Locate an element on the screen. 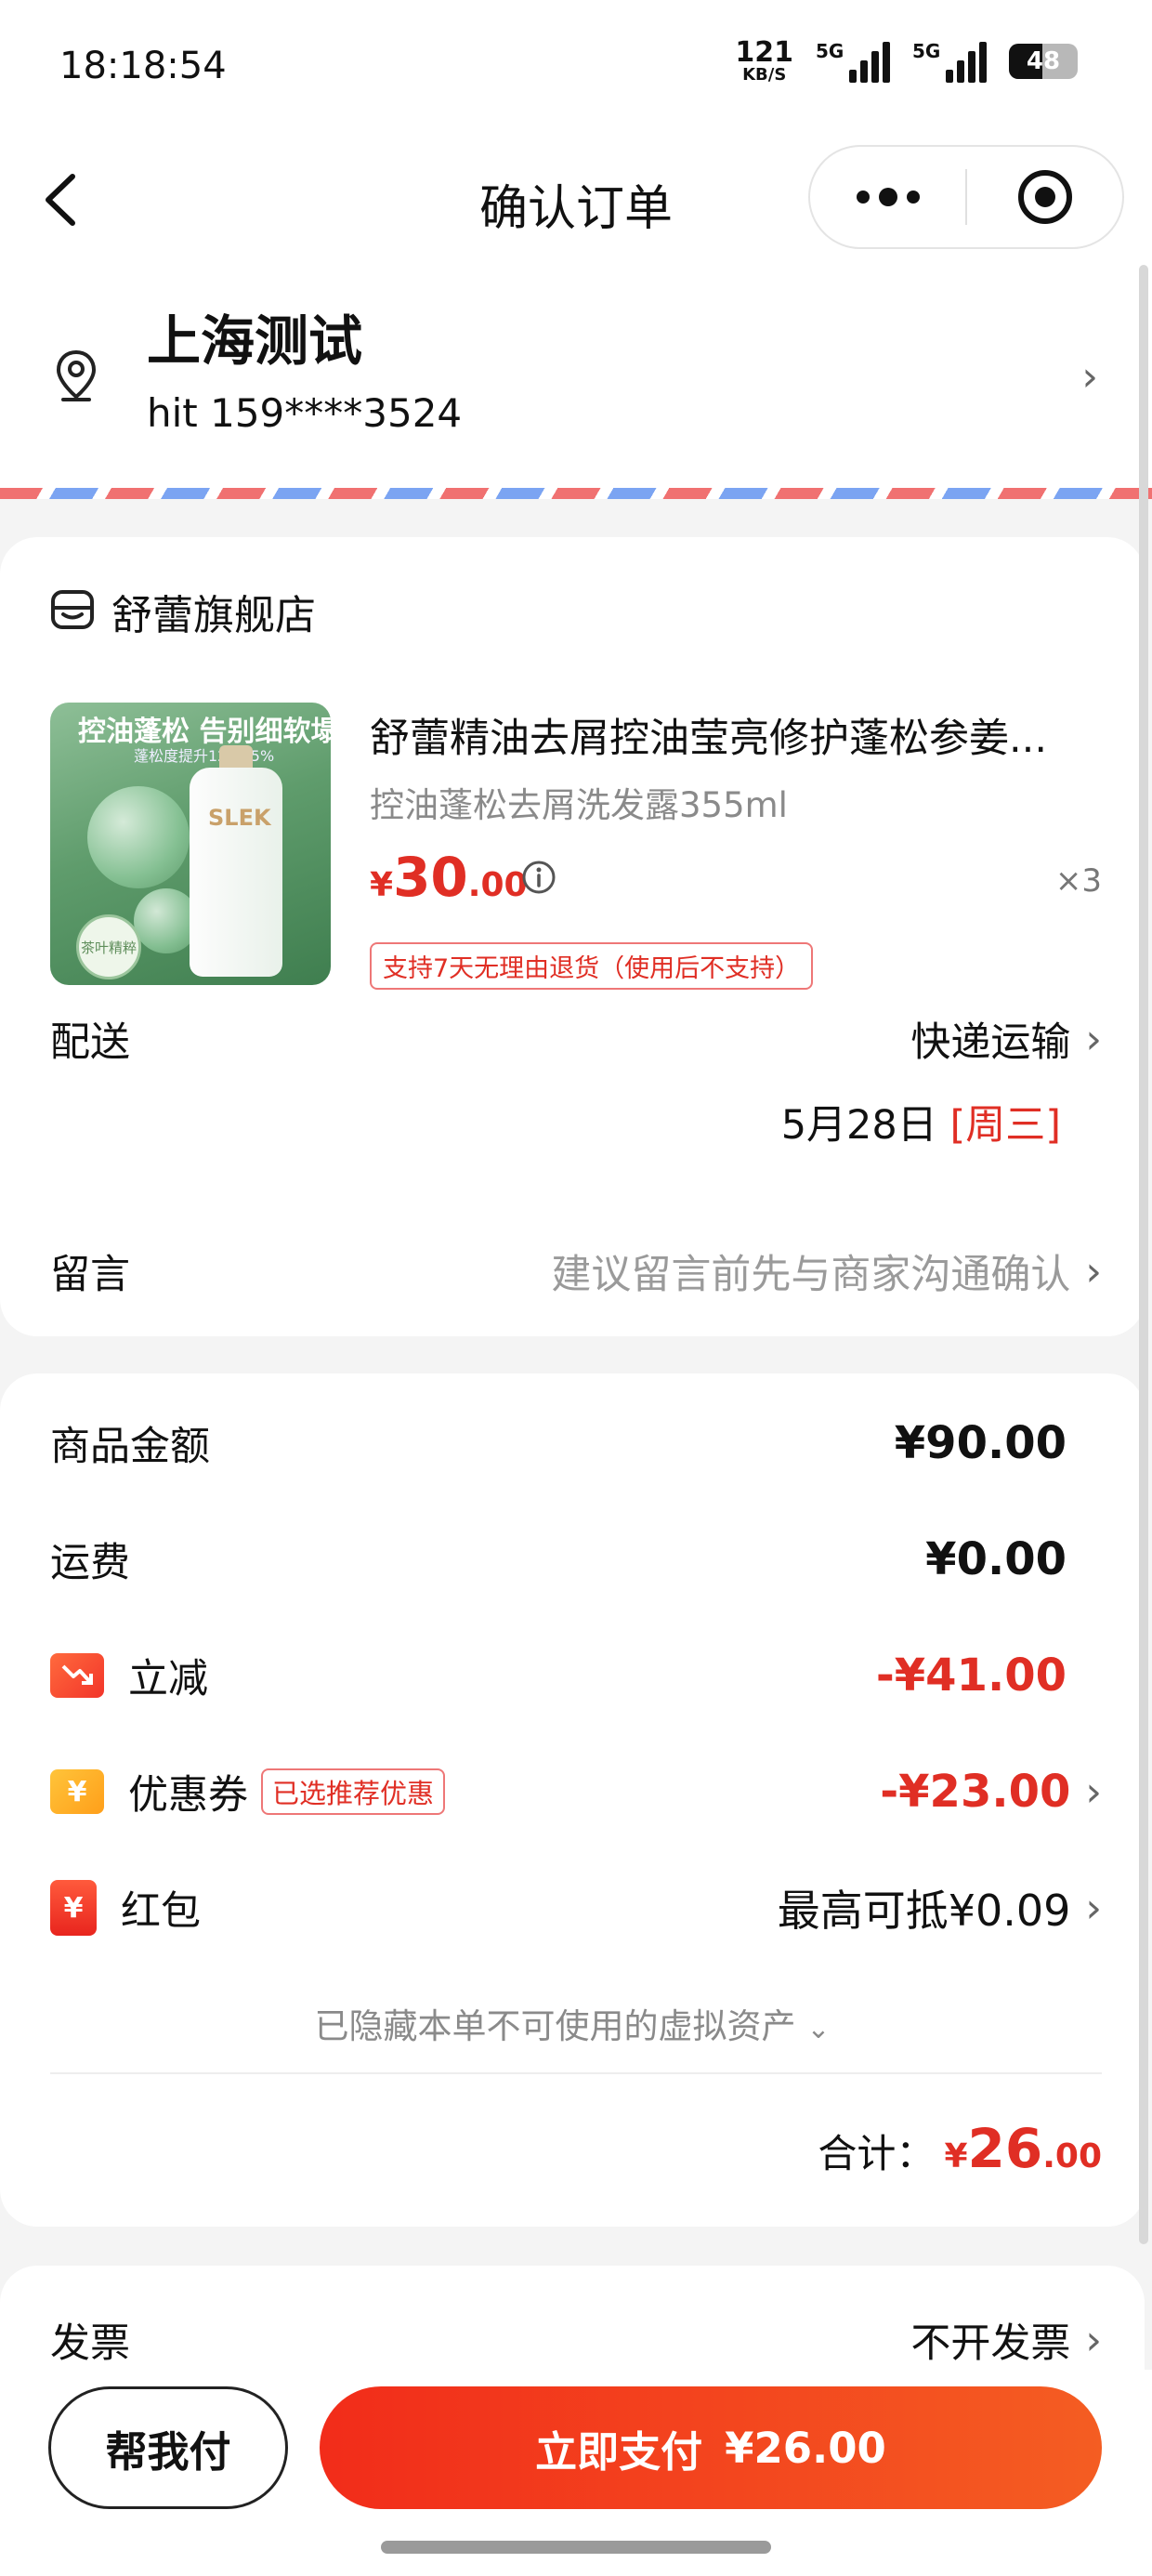 This screenshot has height=2576, width=1152. image-bubble is located at coordinates (138, 837).